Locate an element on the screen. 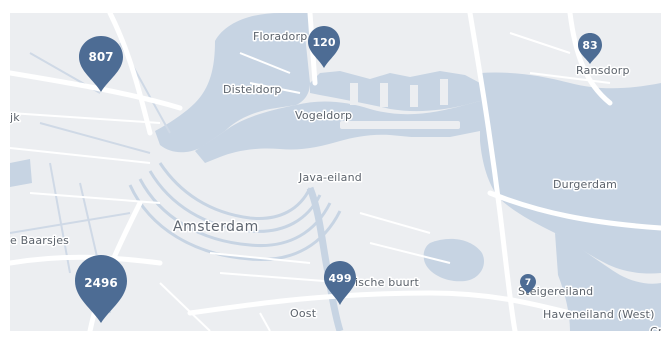 The width and height of the screenshot is (663, 342). cluster-count: 120 is located at coordinates (324, 42).